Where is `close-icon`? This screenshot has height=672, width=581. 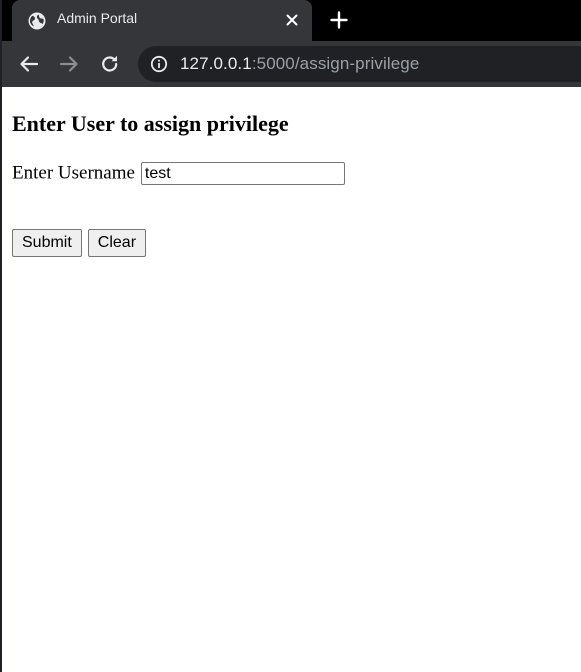
close-icon is located at coordinates (292, 20).